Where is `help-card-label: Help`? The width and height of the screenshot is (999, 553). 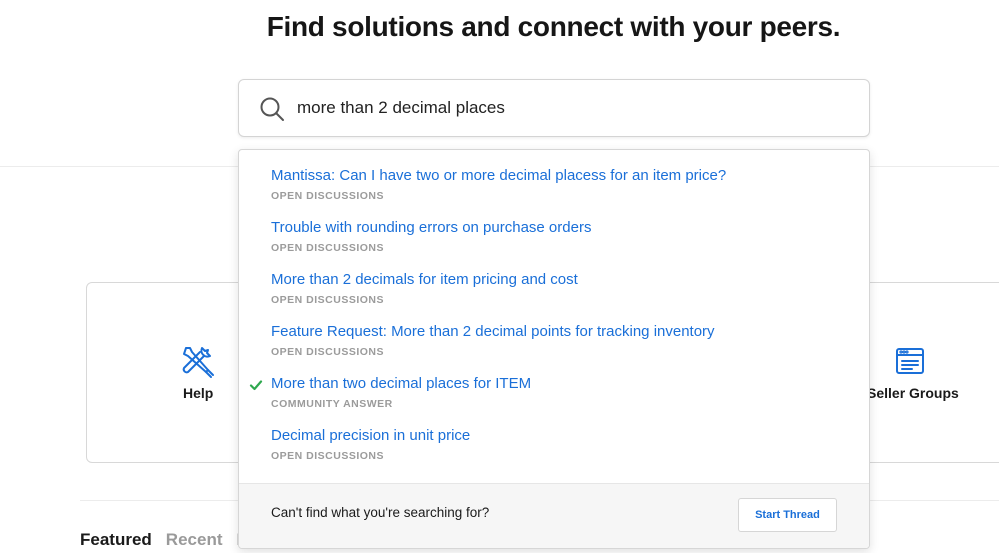
help-card-label: Help is located at coordinates (198, 393).